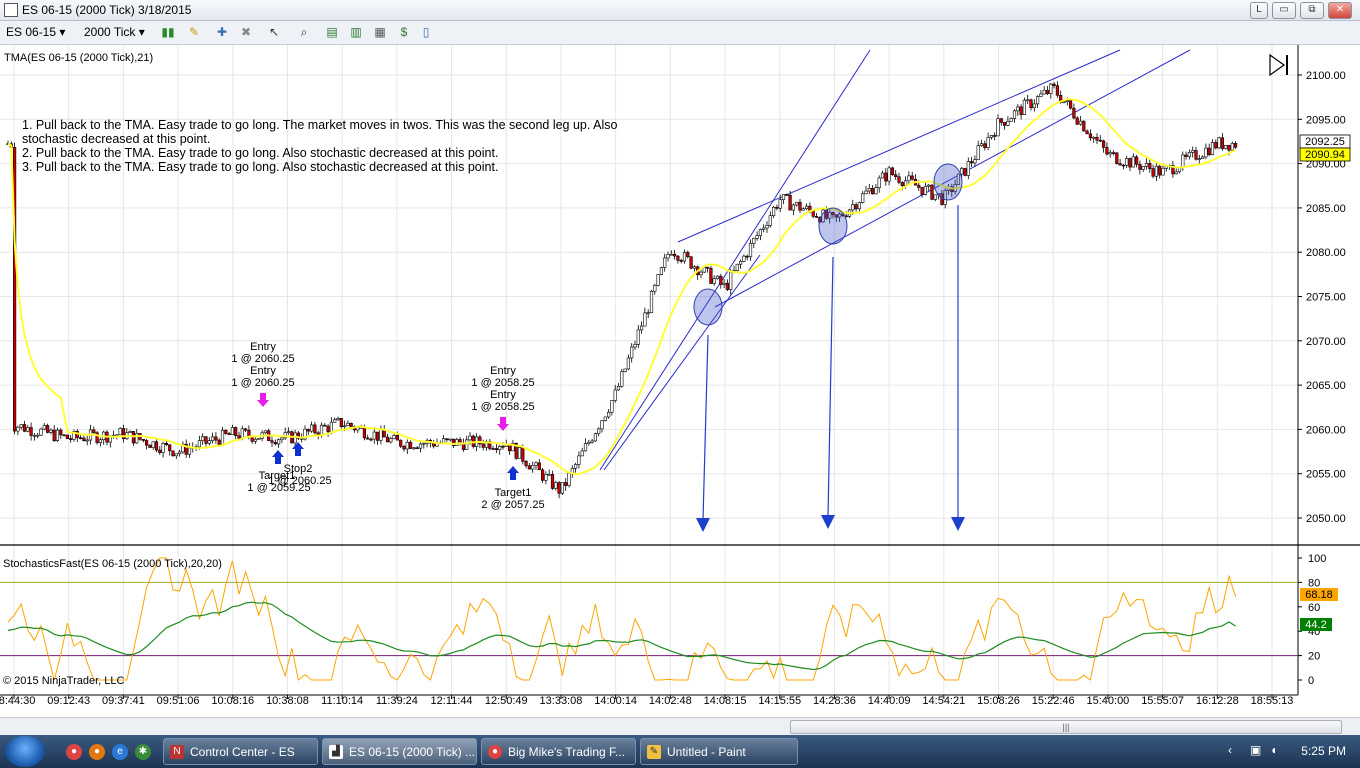  I want to click on remove-draw-icon: ✖, so click(246, 32).